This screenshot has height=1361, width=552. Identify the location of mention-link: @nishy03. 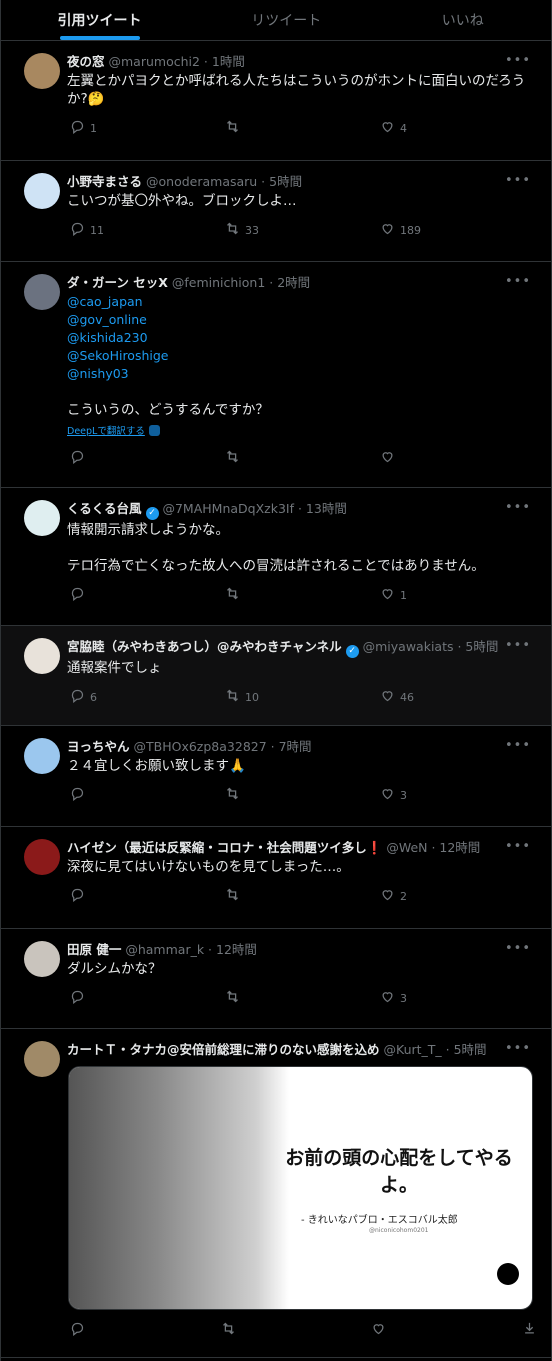
(302, 374).